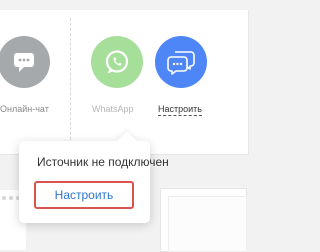 The image size is (320, 252). What do you see at coordinates (11, 198) in the screenshot?
I see `drag-dots-icon` at bounding box center [11, 198].